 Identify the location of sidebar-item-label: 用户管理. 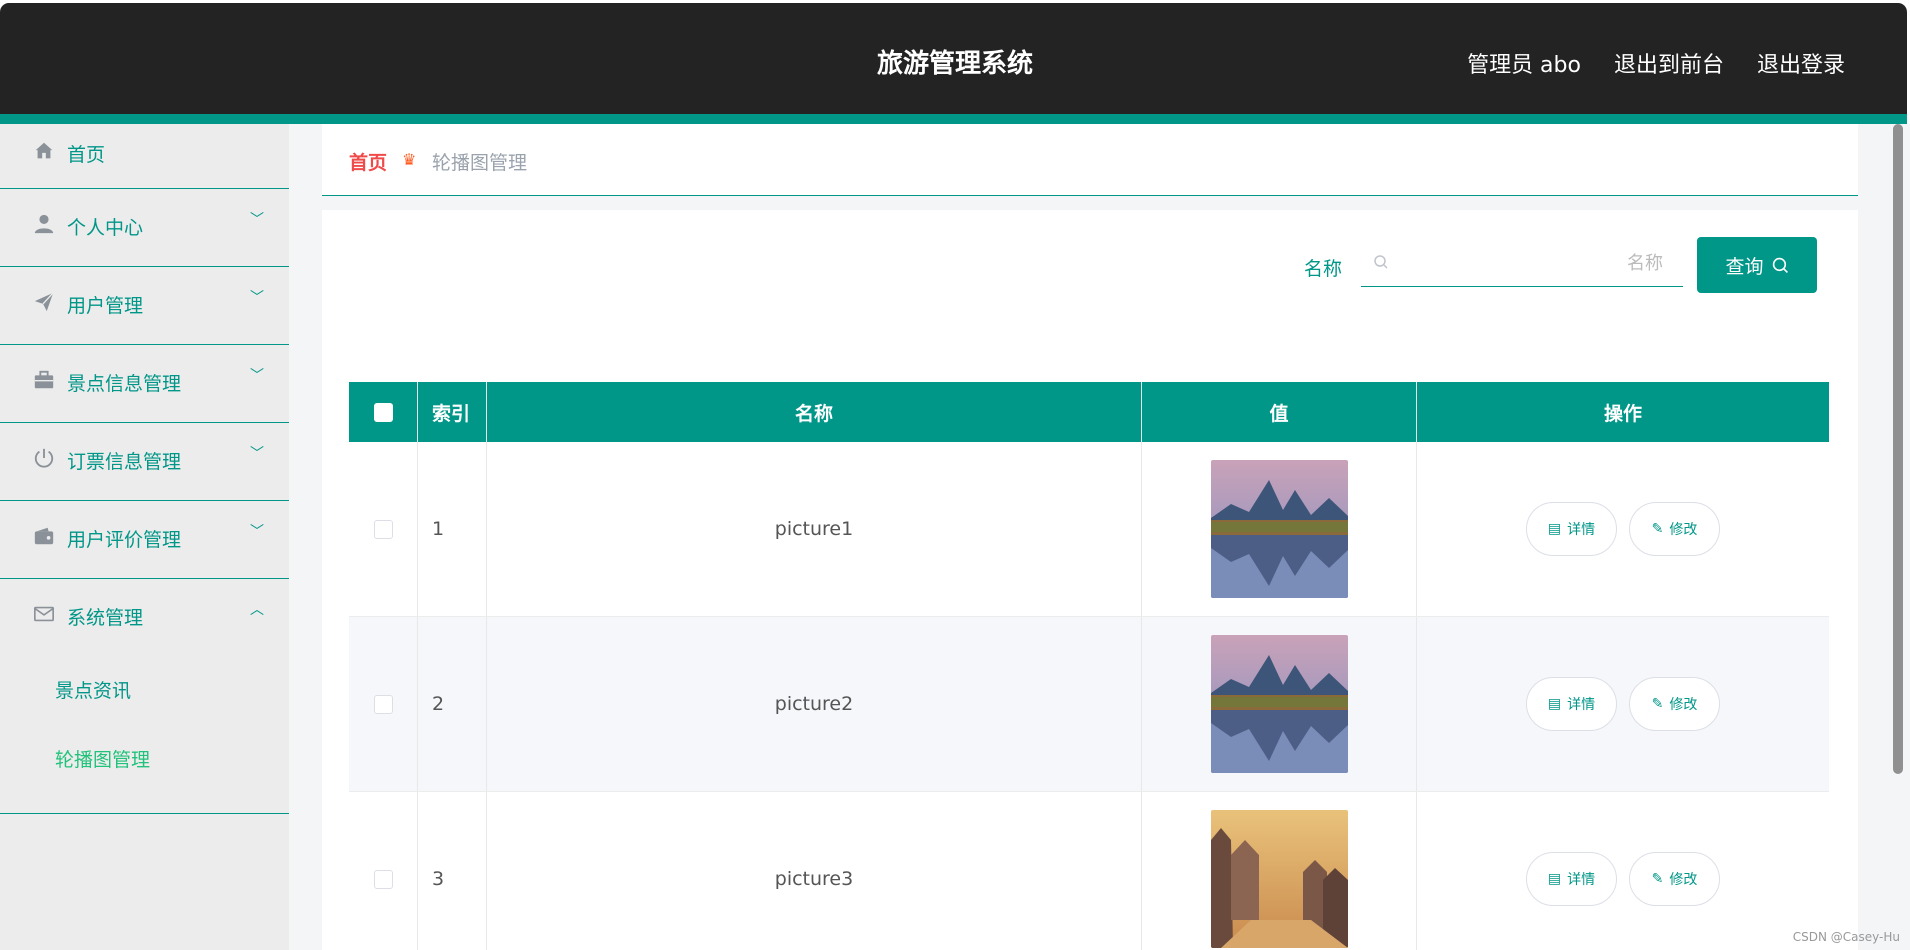
(105, 306).